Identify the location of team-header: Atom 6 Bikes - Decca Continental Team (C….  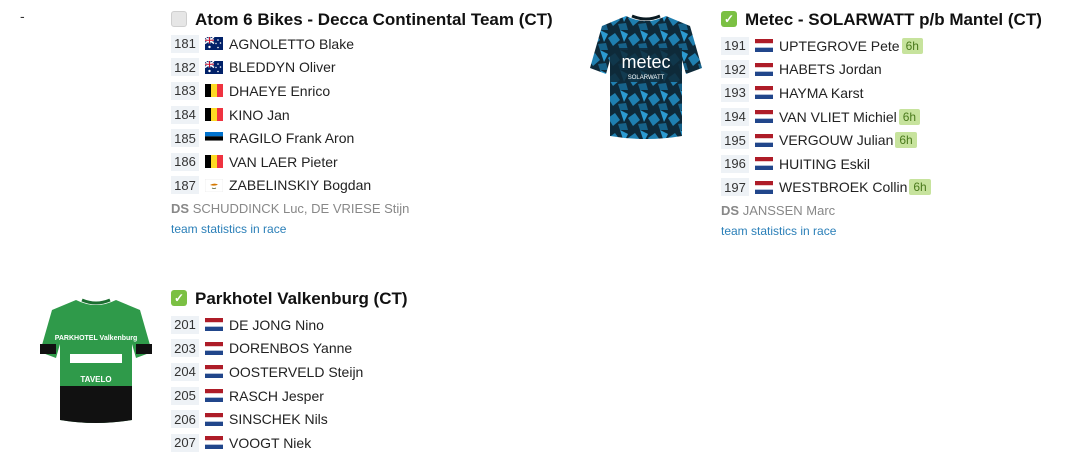
(371, 19).